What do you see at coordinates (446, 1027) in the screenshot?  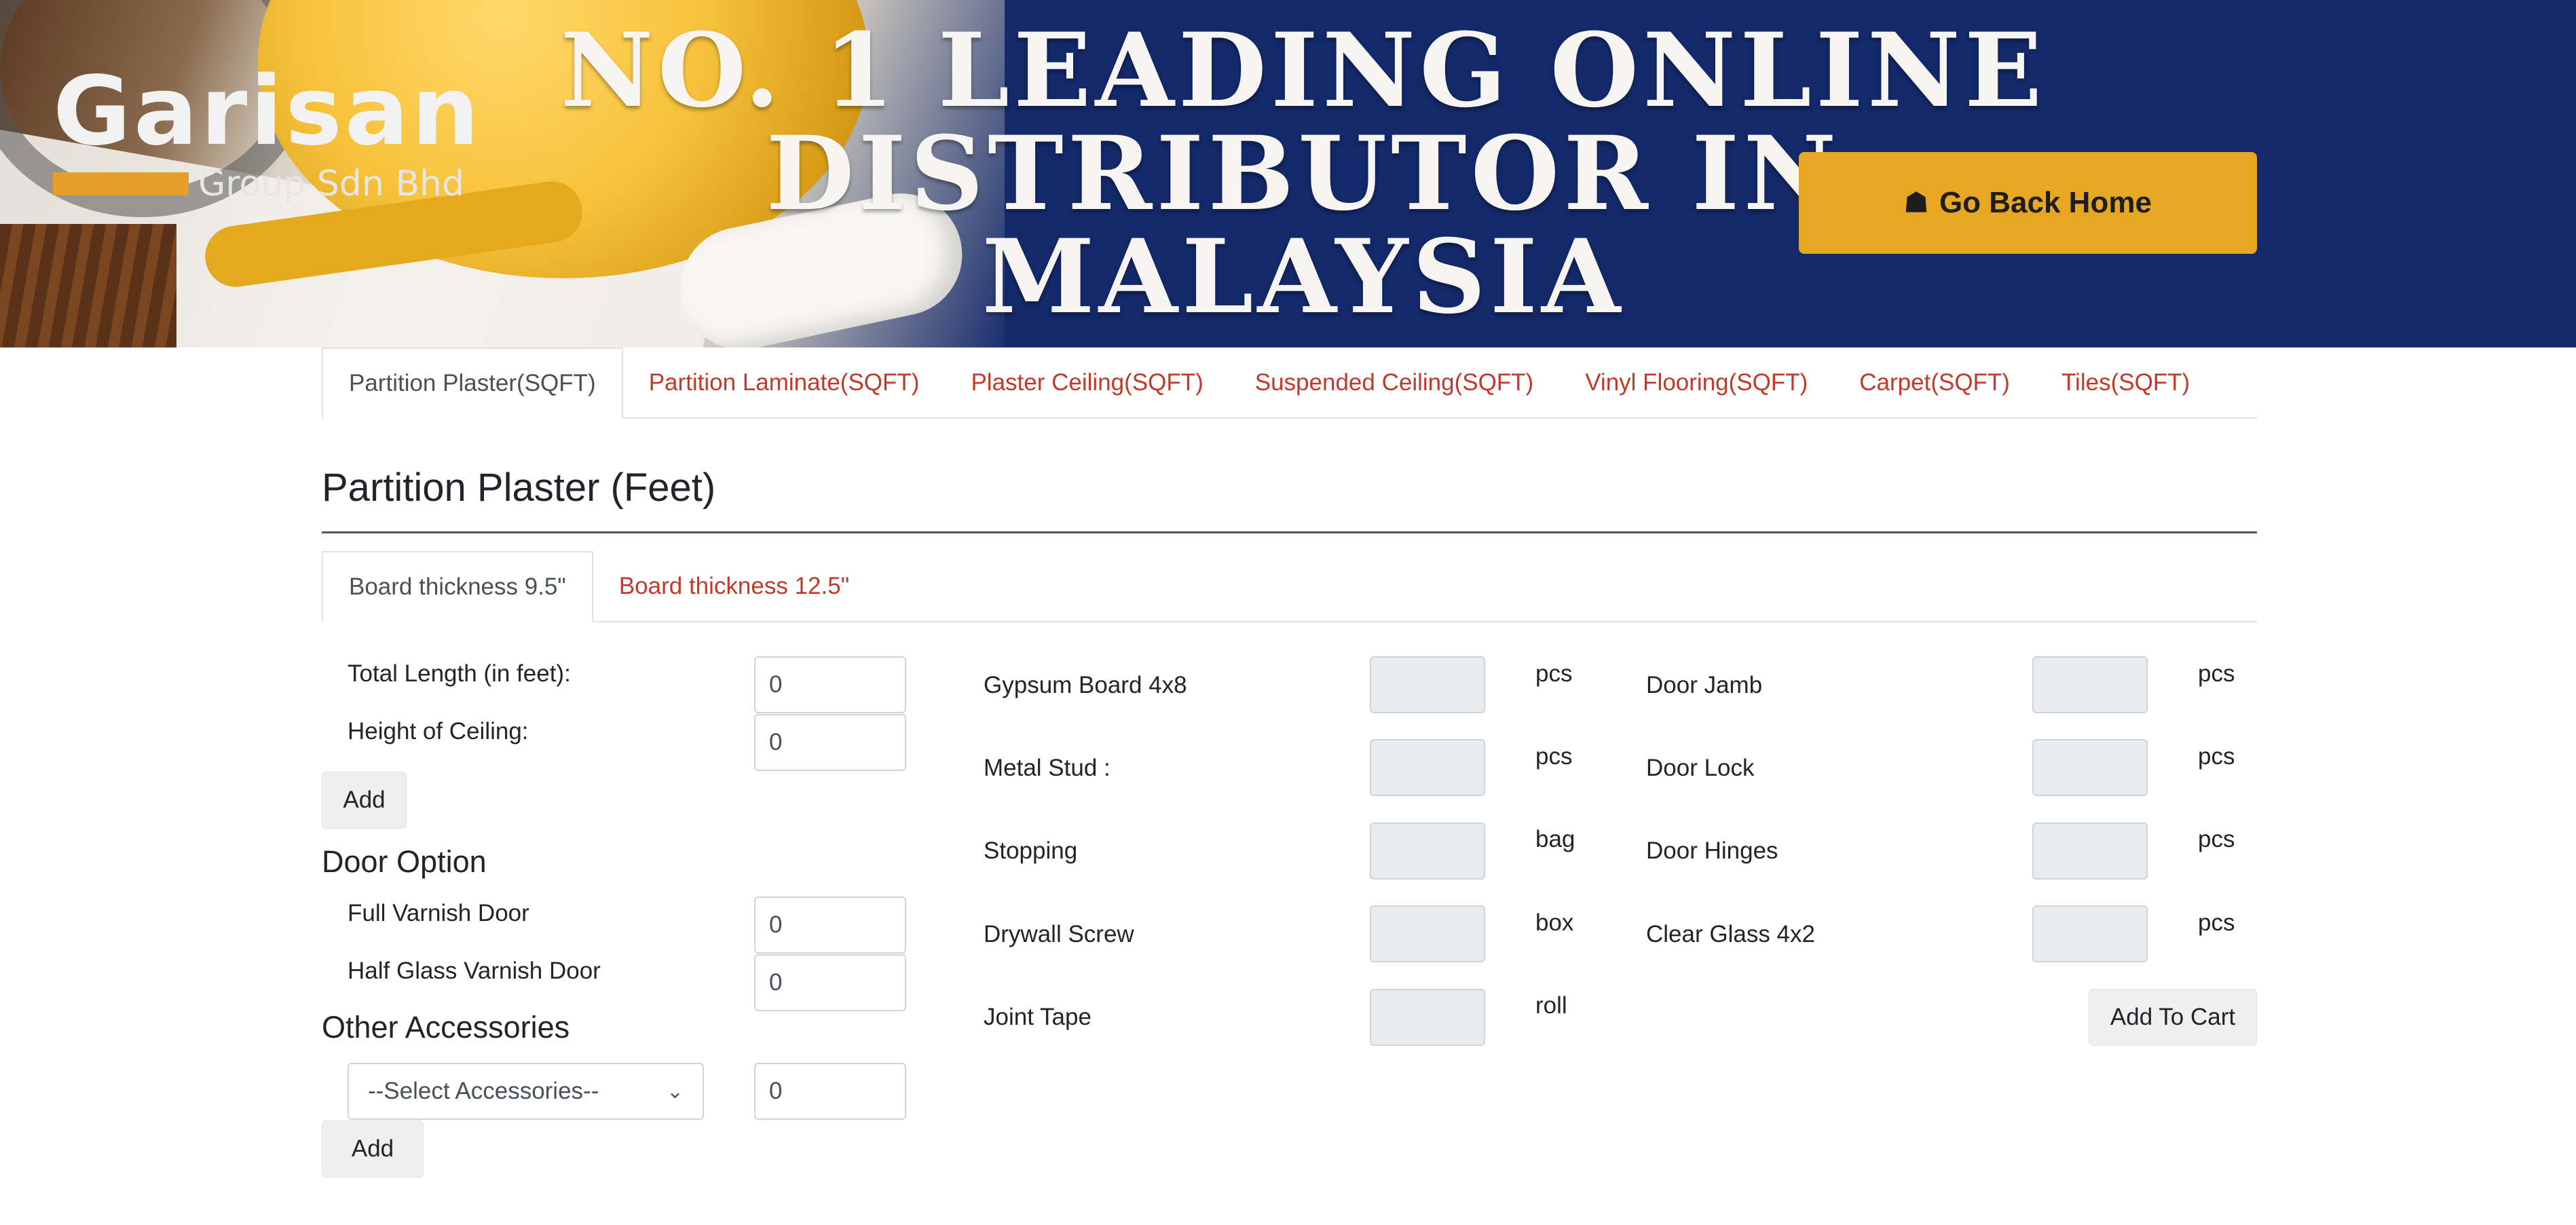 I see `other-accessories-heading: Other Accessories` at bounding box center [446, 1027].